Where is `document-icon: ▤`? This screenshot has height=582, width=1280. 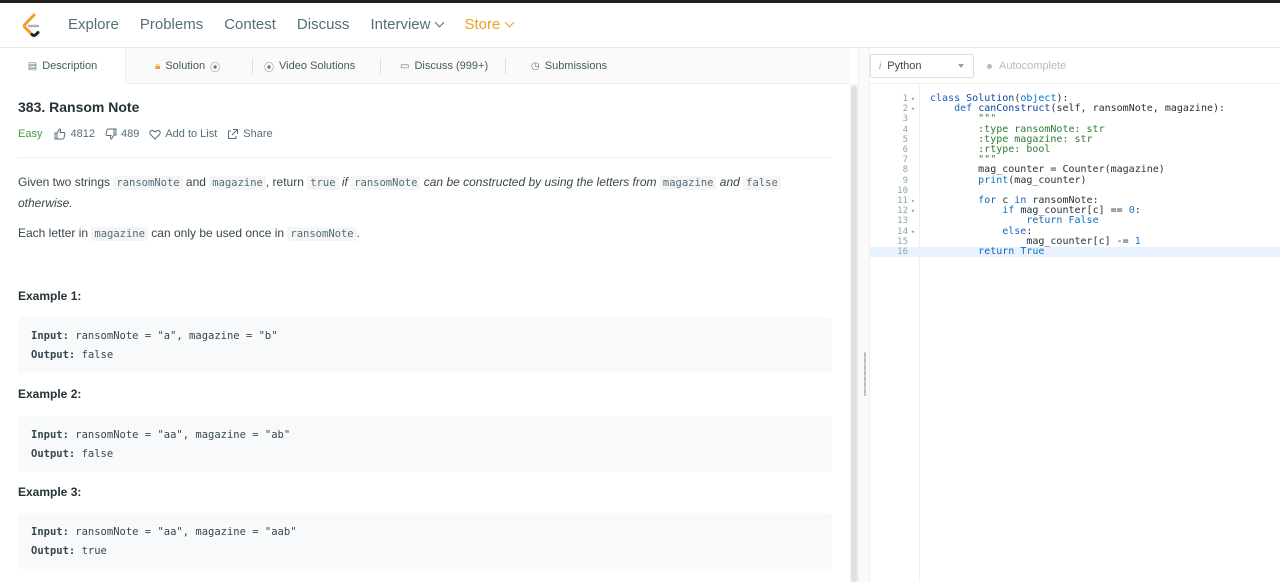
document-icon: ▤ is located at coordinates (32, 66).